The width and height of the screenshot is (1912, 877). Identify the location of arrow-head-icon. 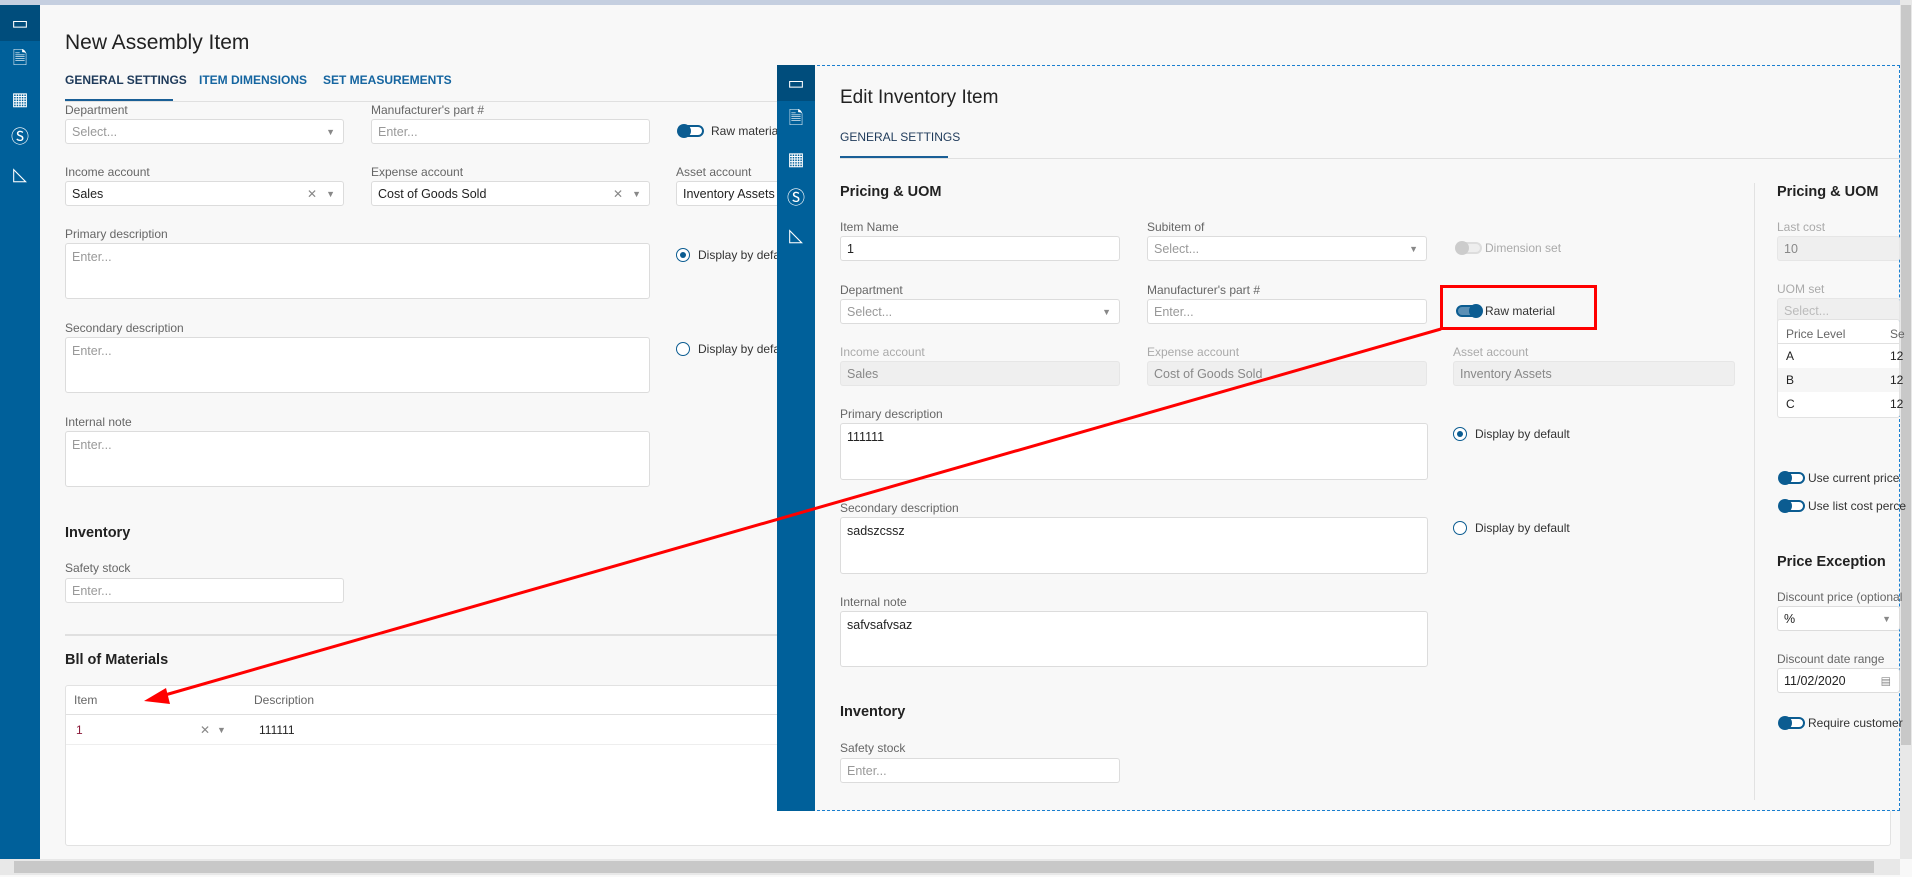
(157, 696).